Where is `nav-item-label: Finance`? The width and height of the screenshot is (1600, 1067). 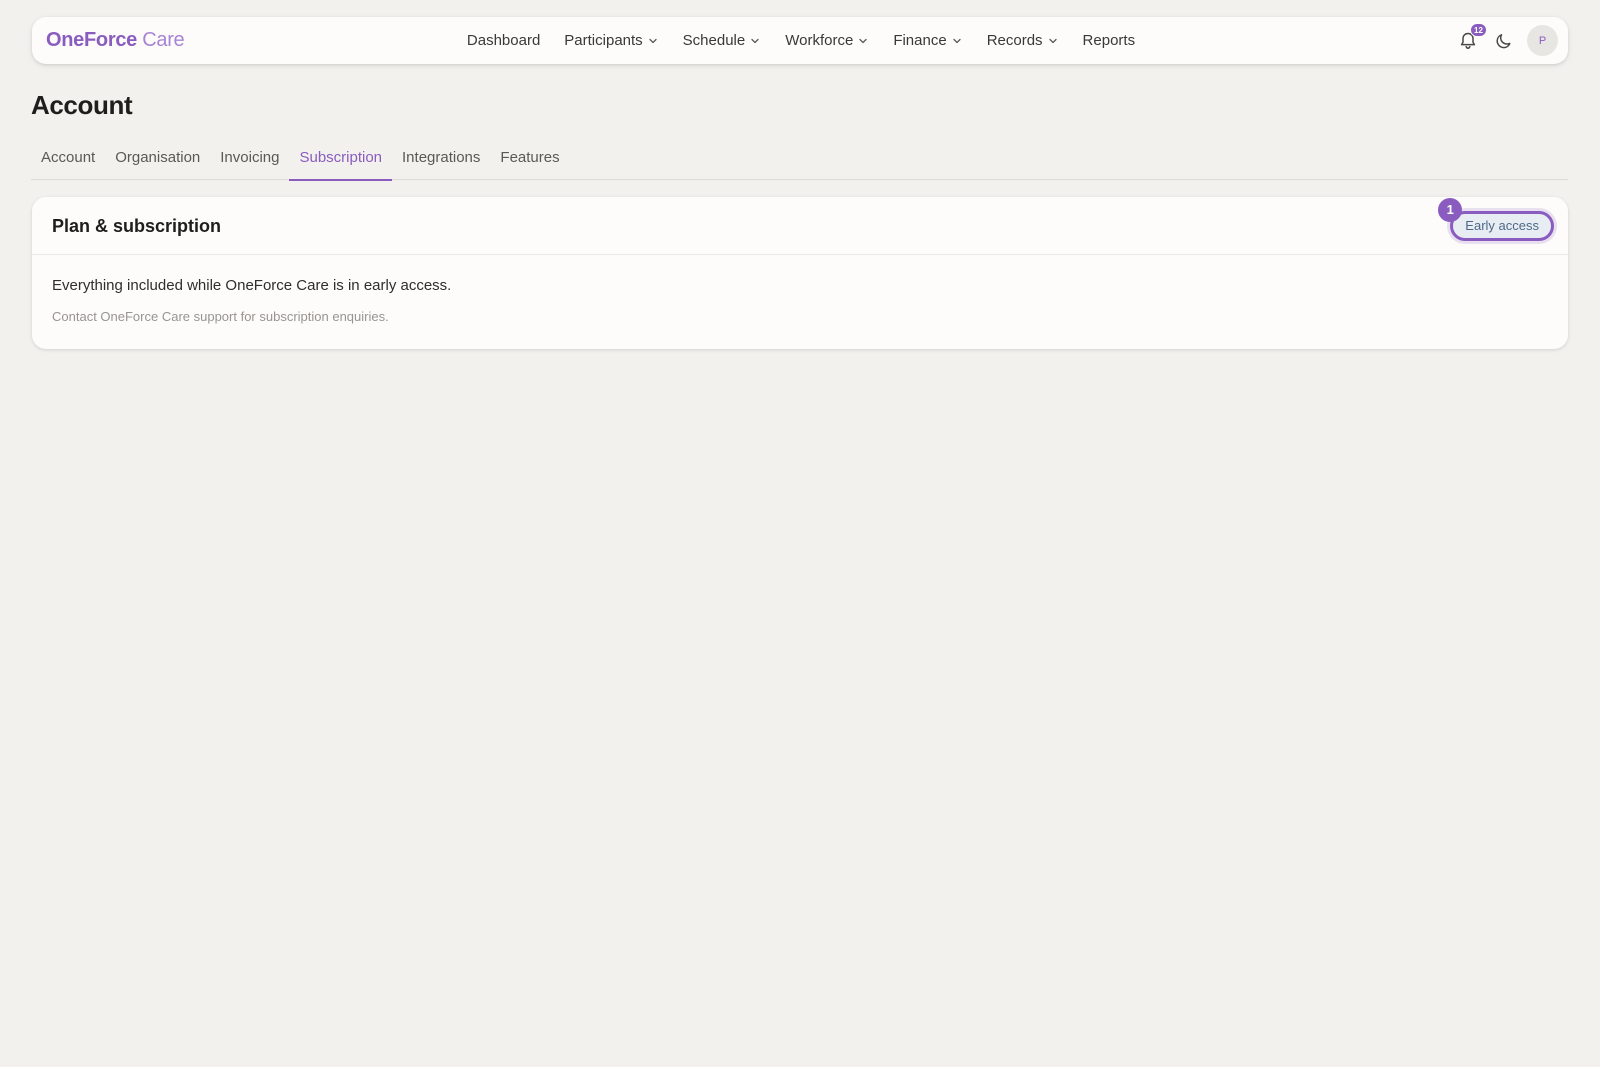 nav-item-label: Finance is located at coordinates (920, 40).